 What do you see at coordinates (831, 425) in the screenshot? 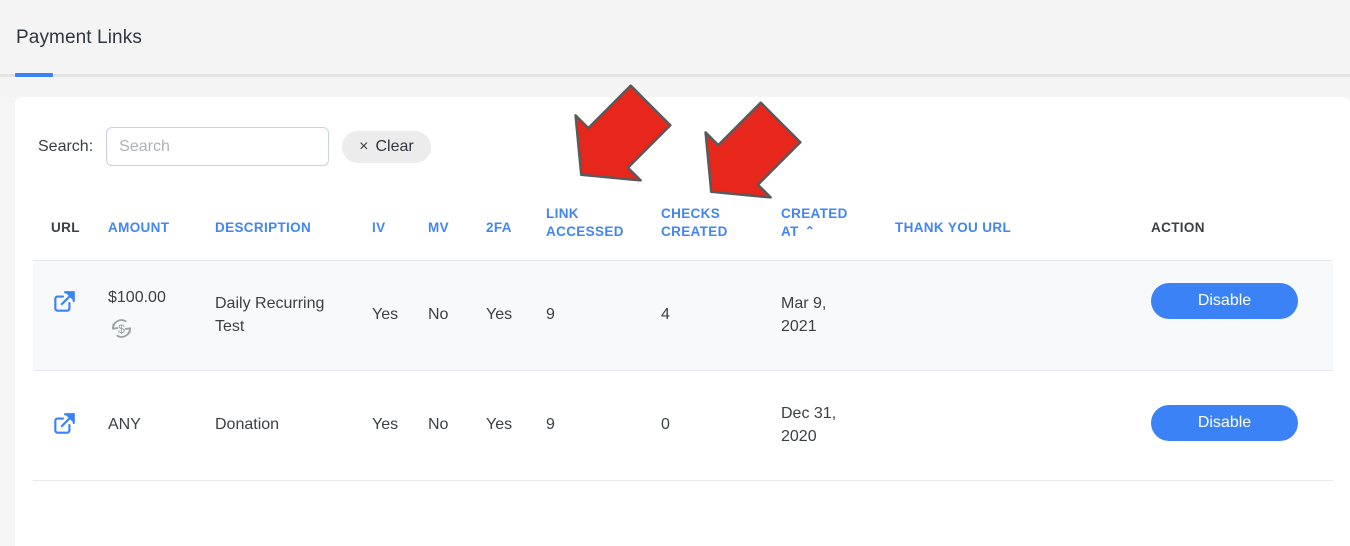
I see `row-created-at: Dec 31, 2020` at bounding box center [831, 425].